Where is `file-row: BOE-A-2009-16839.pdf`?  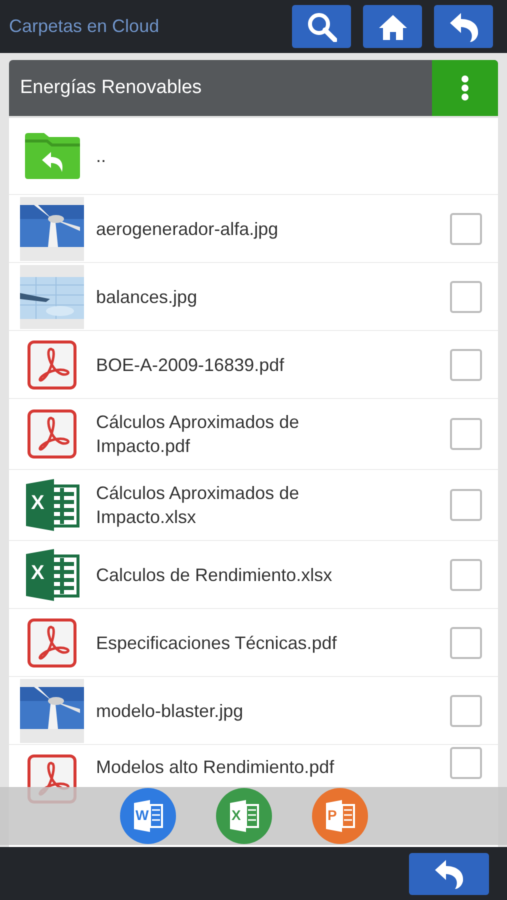 file-row: BOE-A-2009-16839.pdf is located at coordinates (253, 365).